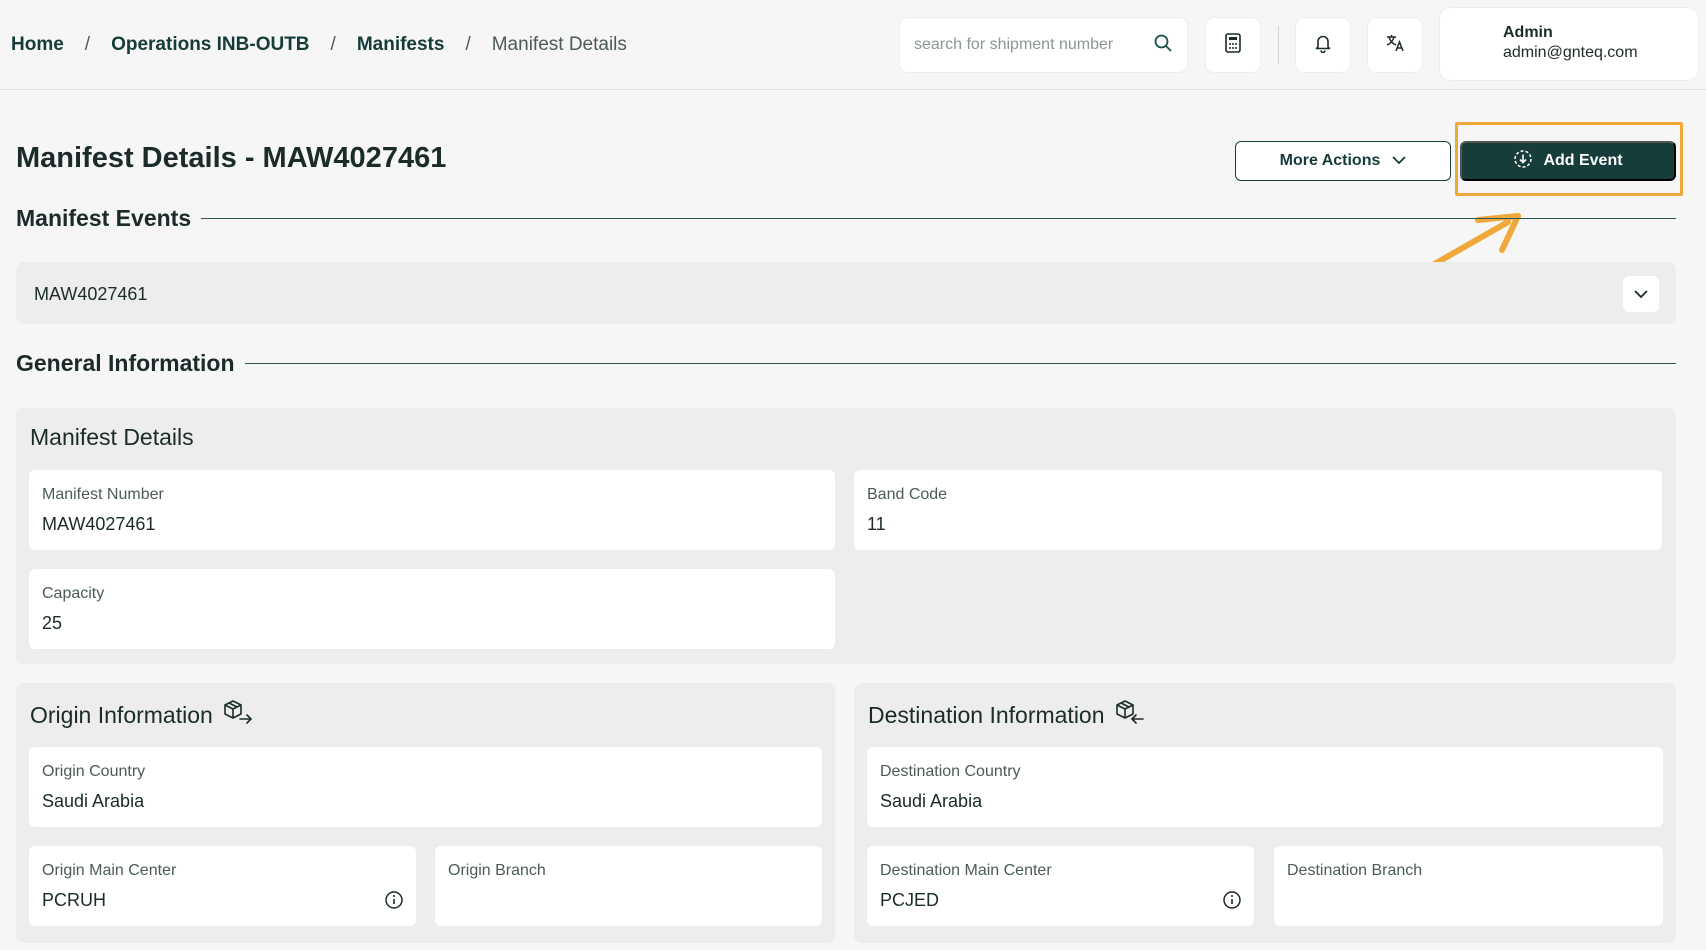  Describe the element at coordinates (1265, 787) in the screenshot. I see `destination-country-field: Destination Country Saudi Arabia` at that location.